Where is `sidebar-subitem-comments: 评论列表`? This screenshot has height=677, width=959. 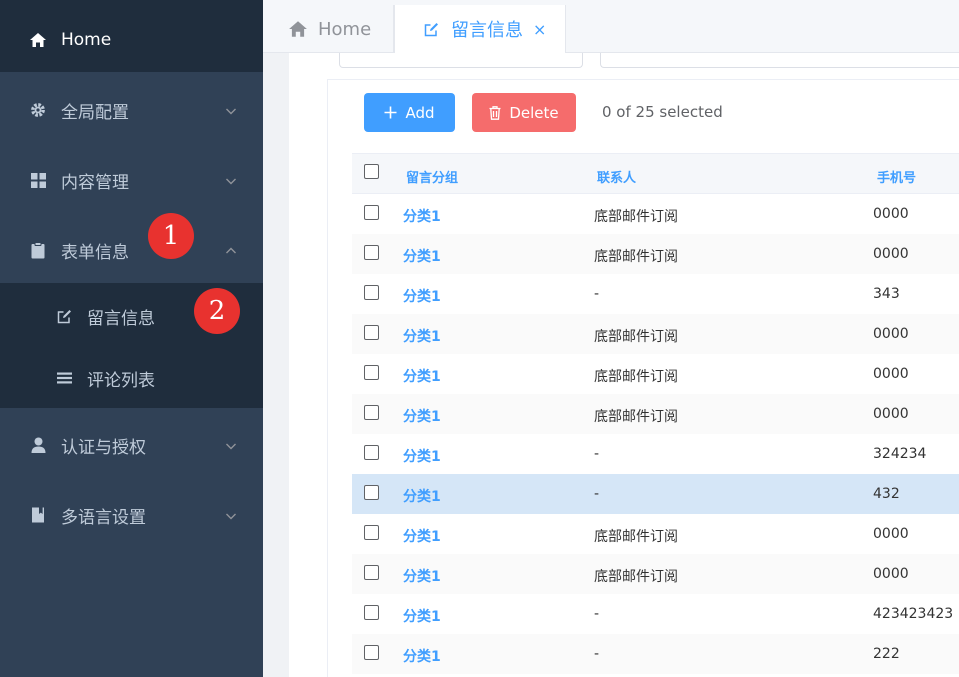 sidebar-subitem-comments: 评论列表 is located at coordinates (131, 378).